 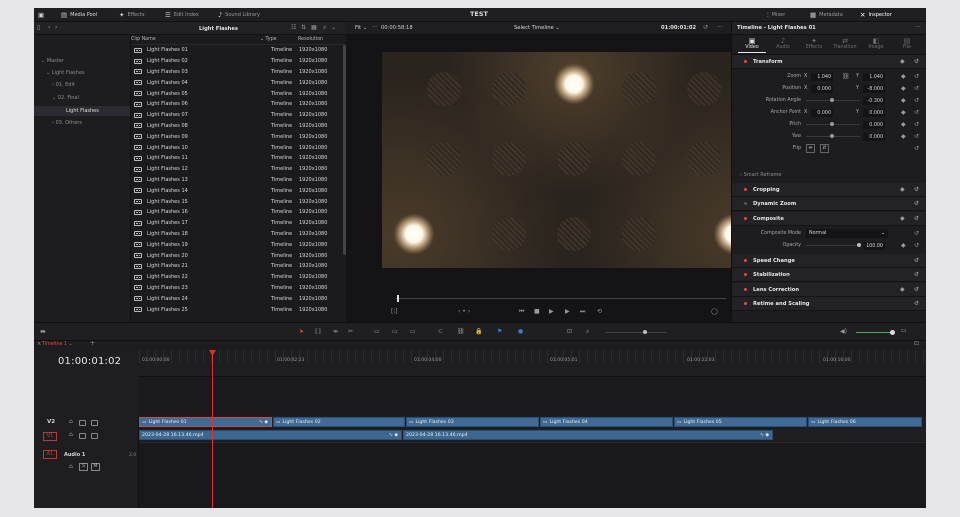 What do you see at coordinates (829, 275) in the screenshot?
I see `section-stabilization: Stabilization ↺` at bounding box center [829, 275].